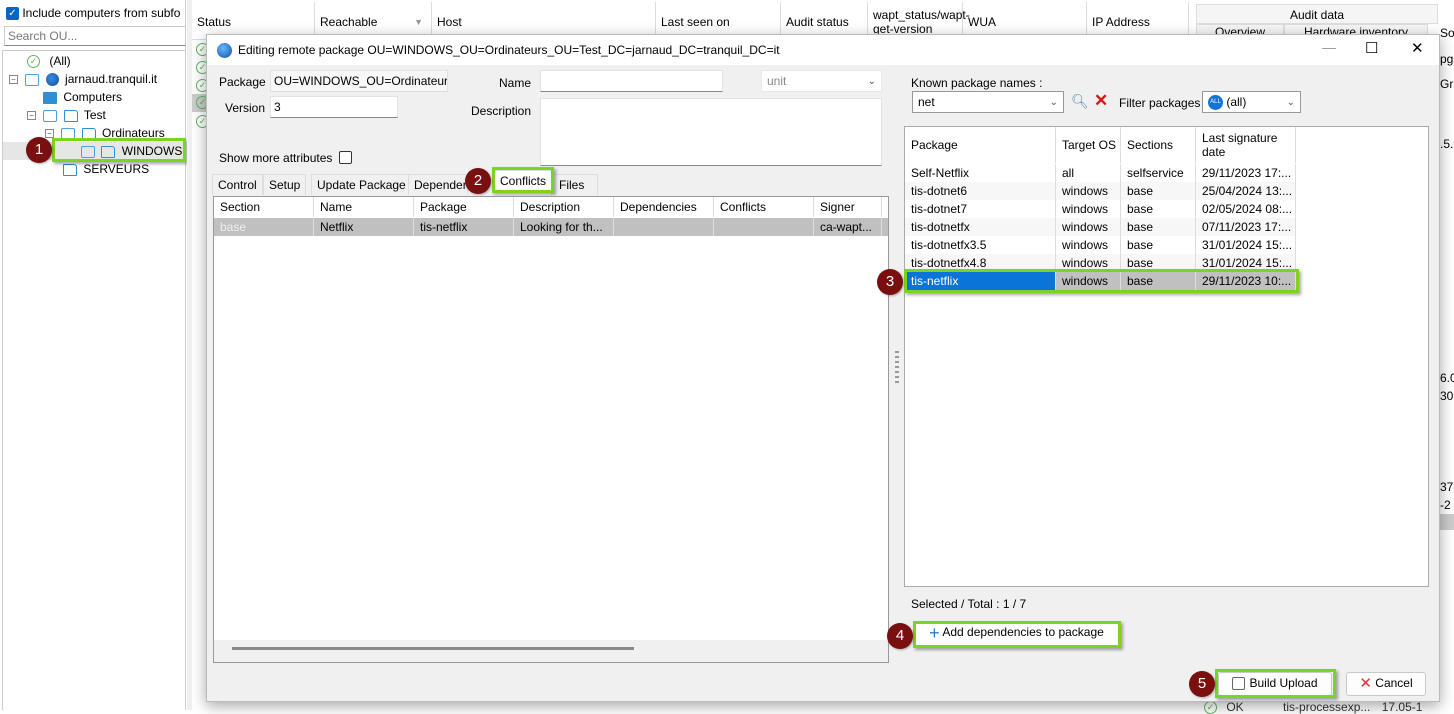 This screenshot has height=714, width=1454. What do you see at coordinates (1329, 47) in the screenshot?
I see `minimize-button: —` at bounding box center [1329, 47].